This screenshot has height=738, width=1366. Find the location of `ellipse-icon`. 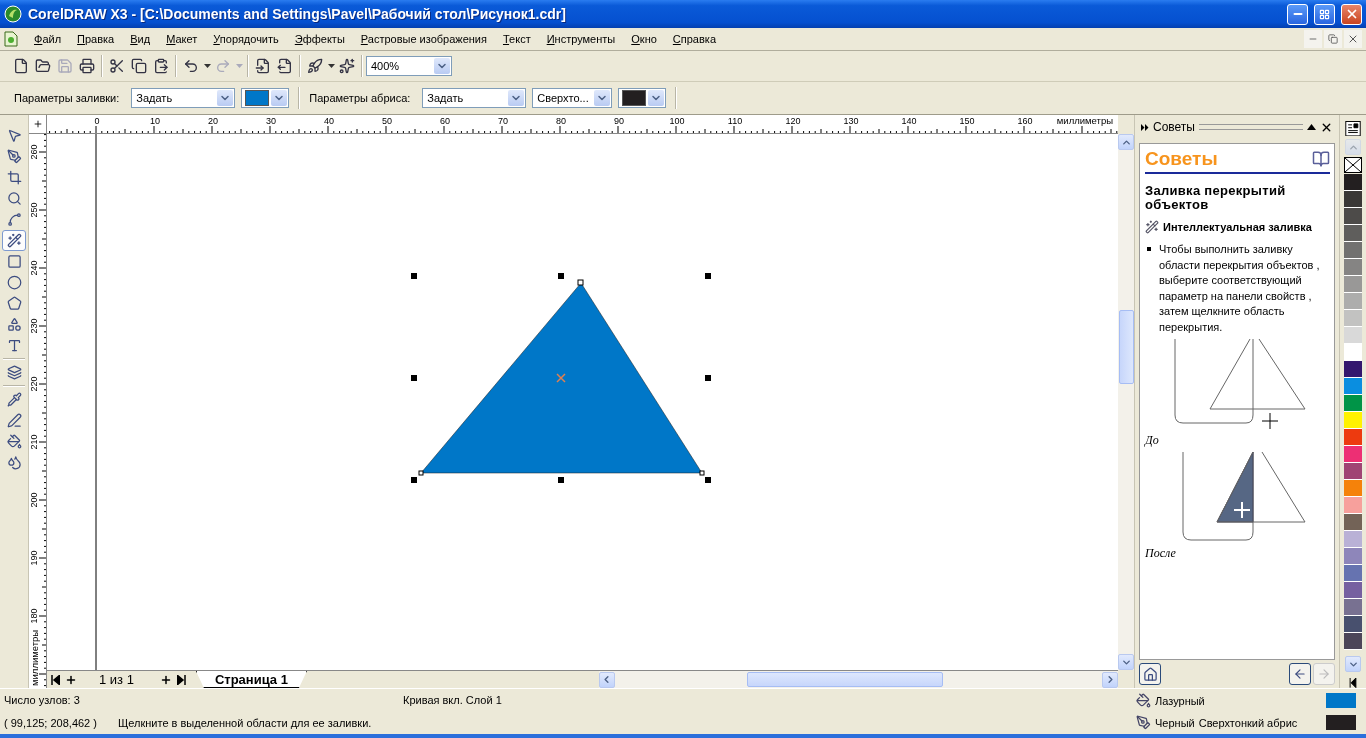

ellipse-icon is located at coordinates (14, 282).